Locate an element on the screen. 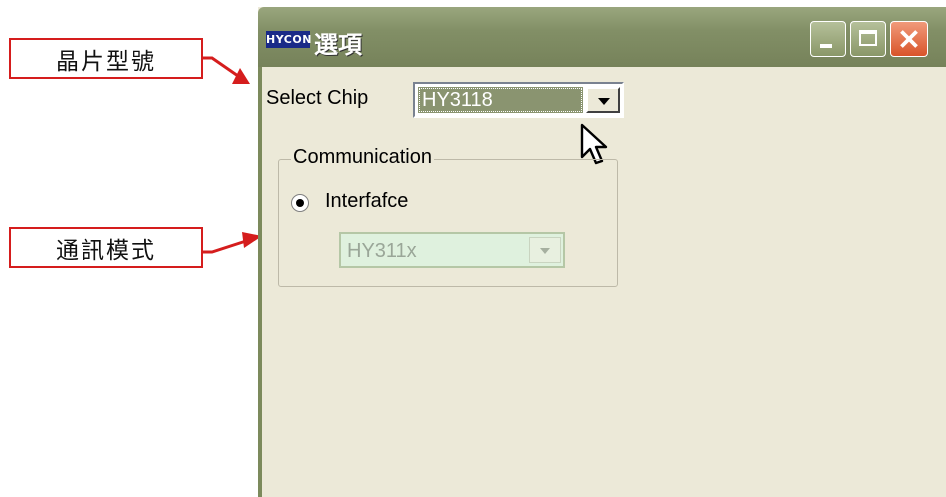 The width and height of the screenshot is (946, 497). communication-groupbox: Communication Interfafce HY311x is located at coordinates (448, 216).